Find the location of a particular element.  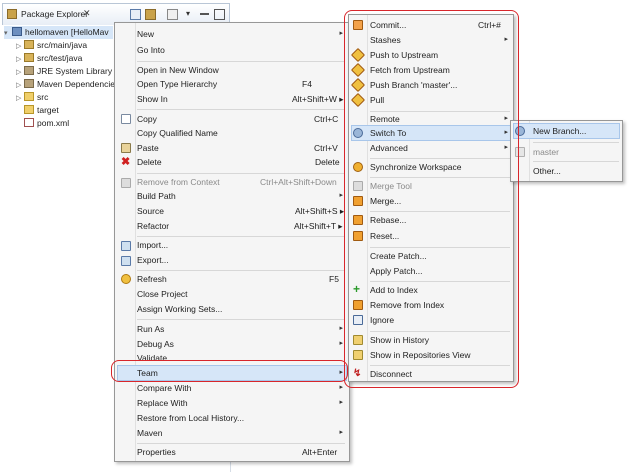

merge-tool-icon is located at coordinates (358, 186).